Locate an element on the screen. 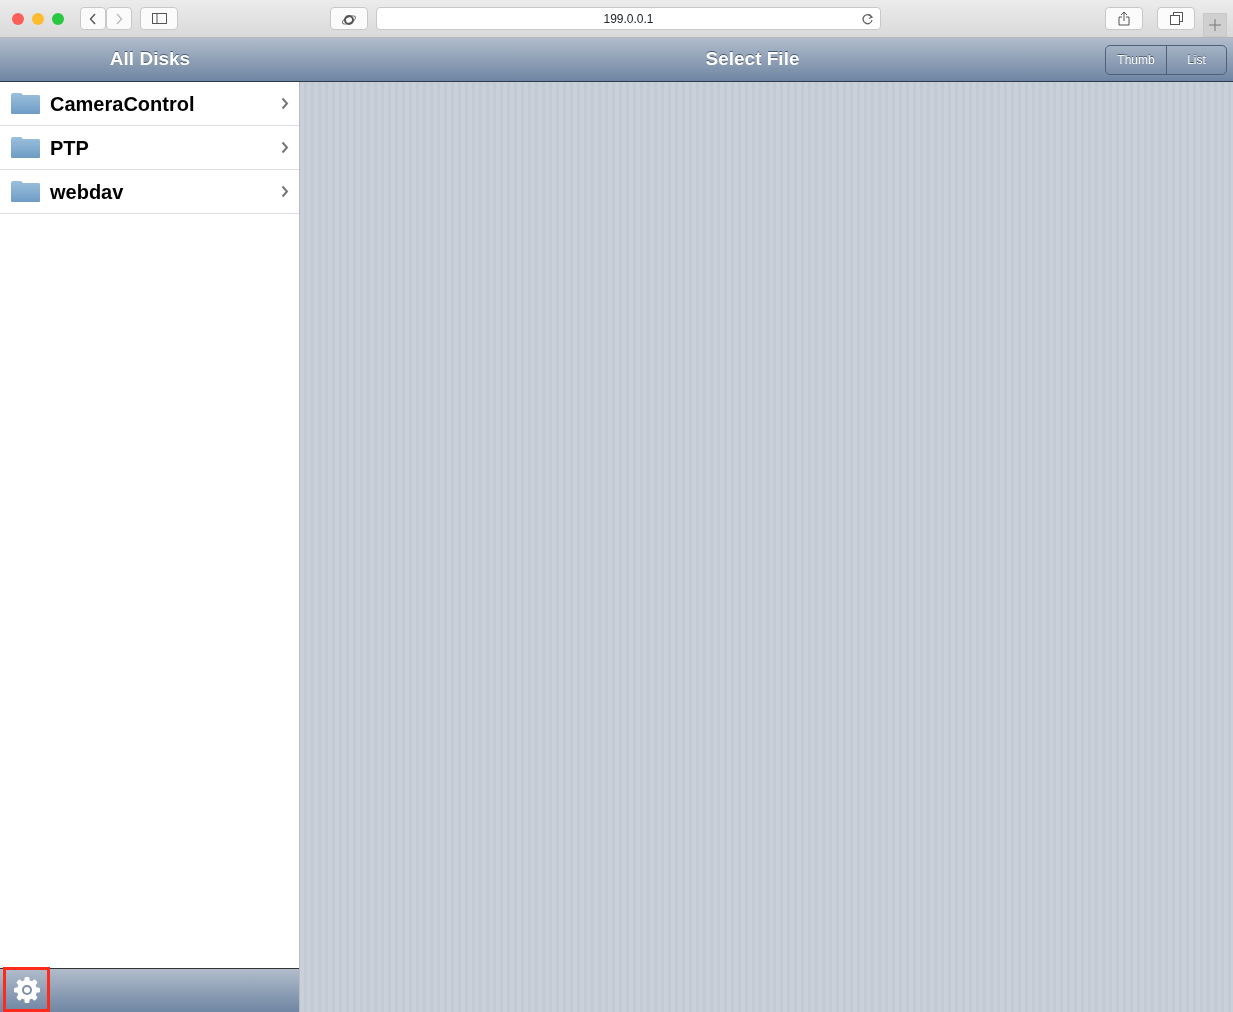 The height and width of the screenshot is (1012, 1233). new-tab-button is located at coordinates (1215, 24).